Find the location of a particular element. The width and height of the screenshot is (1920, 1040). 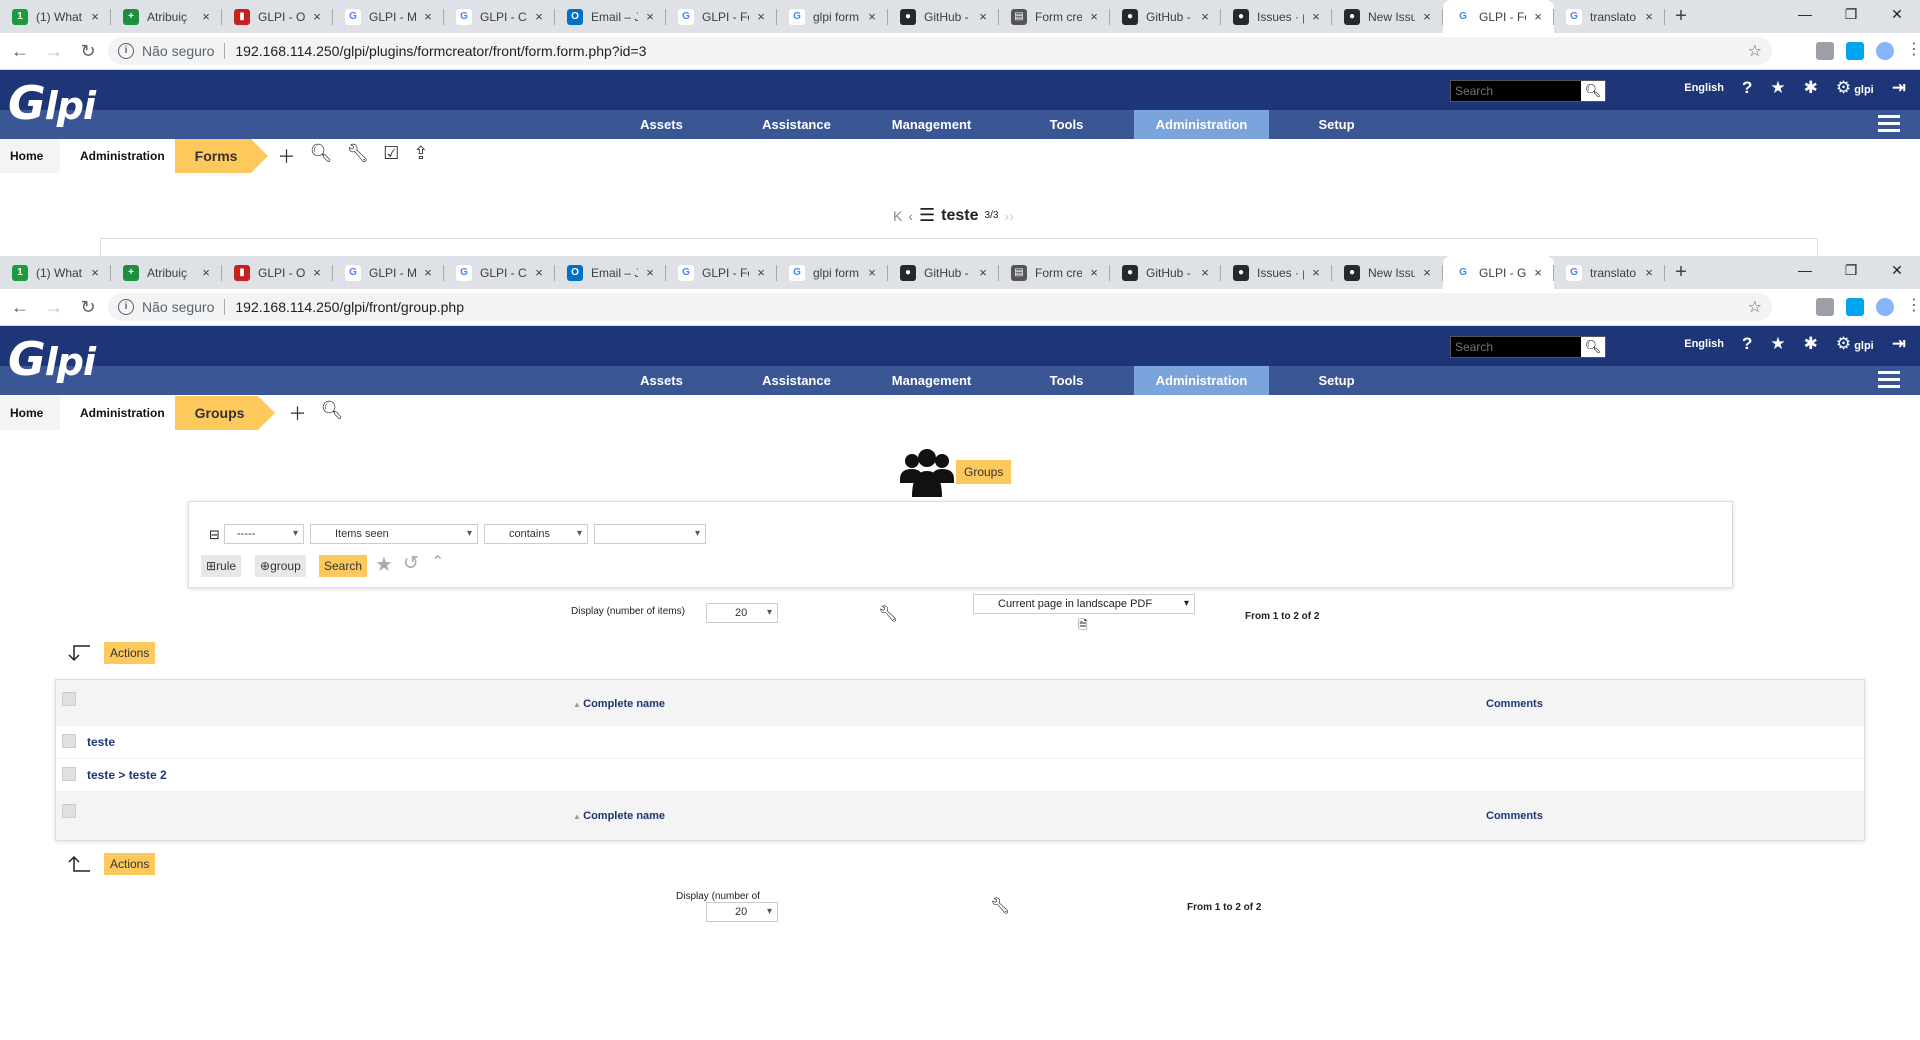

list-icon: ☰ is located at coordinates (927, 215).